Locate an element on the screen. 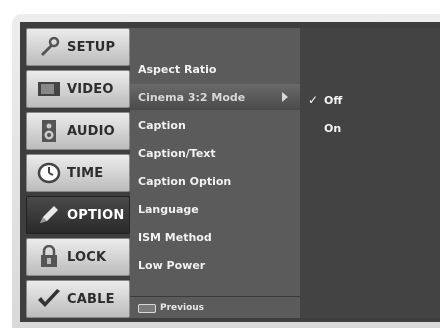  category-video: VIDEO is located at coordinates (78, 89).